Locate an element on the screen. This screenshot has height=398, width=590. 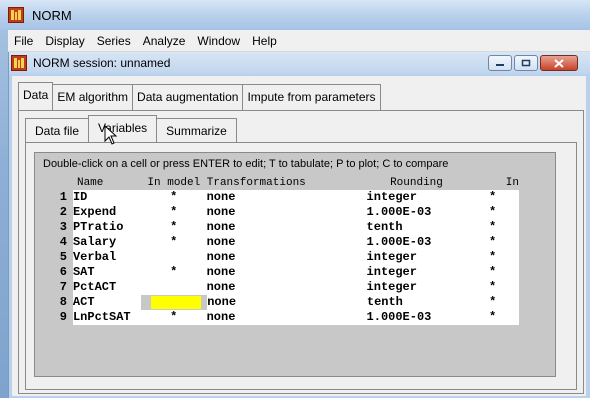
cell-name: ID is located at coordinates (106, 197).